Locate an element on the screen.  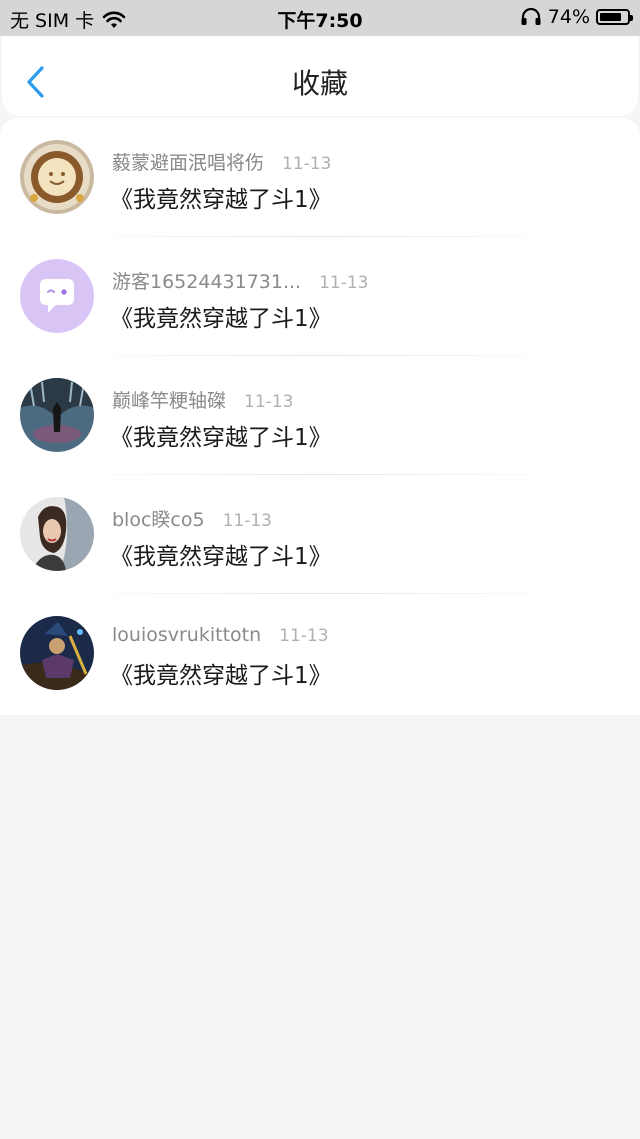
nav-bar: 收藏 is located at coordinates (320, 76).